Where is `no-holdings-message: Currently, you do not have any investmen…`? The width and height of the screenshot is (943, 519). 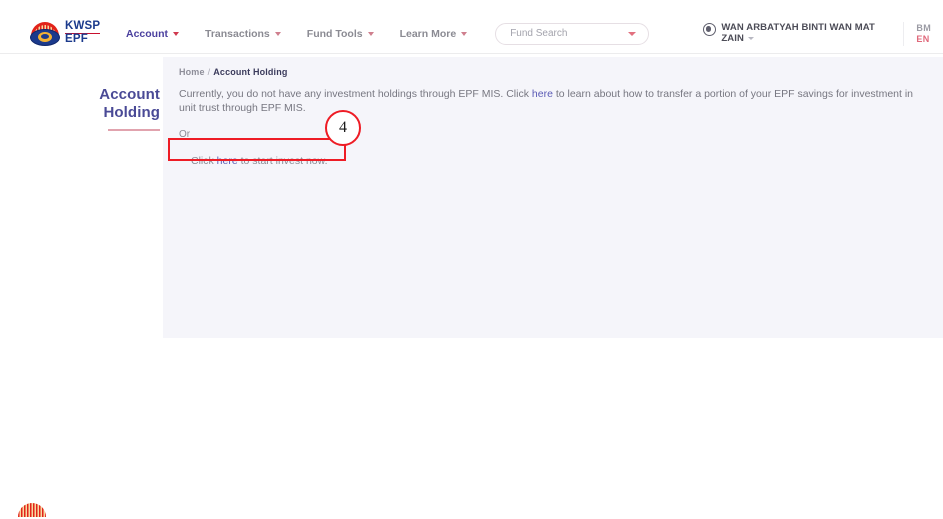 no-holdings-message: Currently, you do not have any investmen… is located at coordinates (553, 101).